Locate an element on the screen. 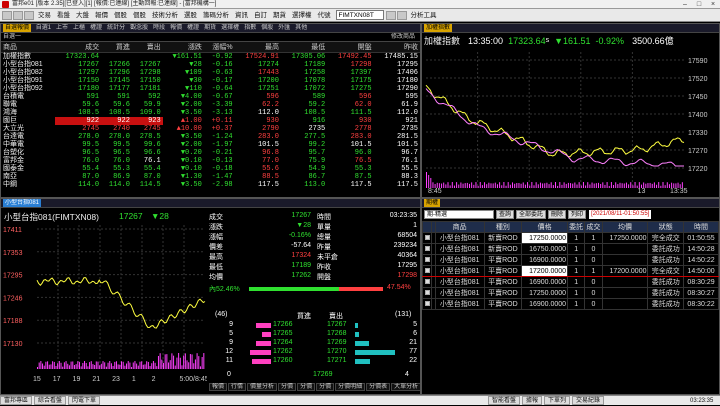 This screenshot has width=720, height=406. all-orders-select: 全部委託 is located at coordinates (531, 214).